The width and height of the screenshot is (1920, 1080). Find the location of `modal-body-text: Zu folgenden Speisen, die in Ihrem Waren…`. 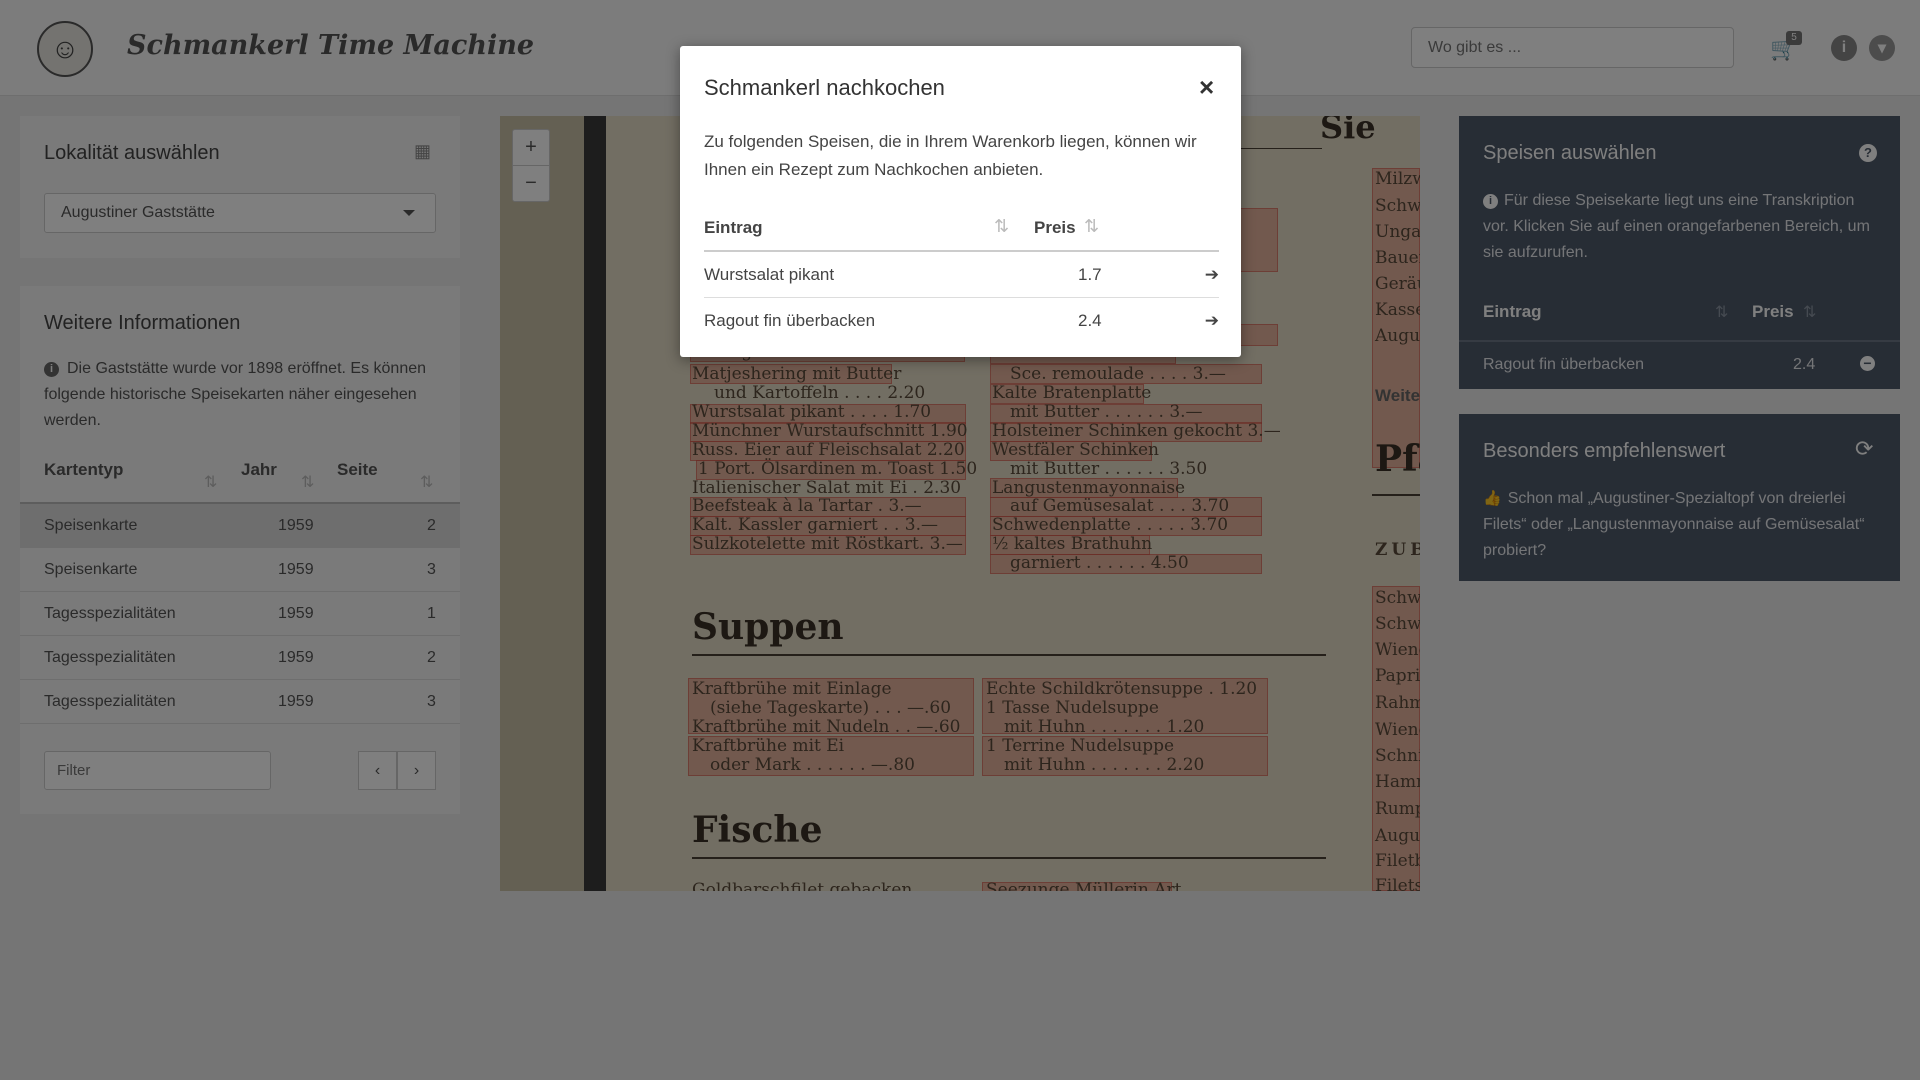

modal-body-text: Zu folgenden Speisen, die in Ihrem Waren… is located at coordinates (950, 155).